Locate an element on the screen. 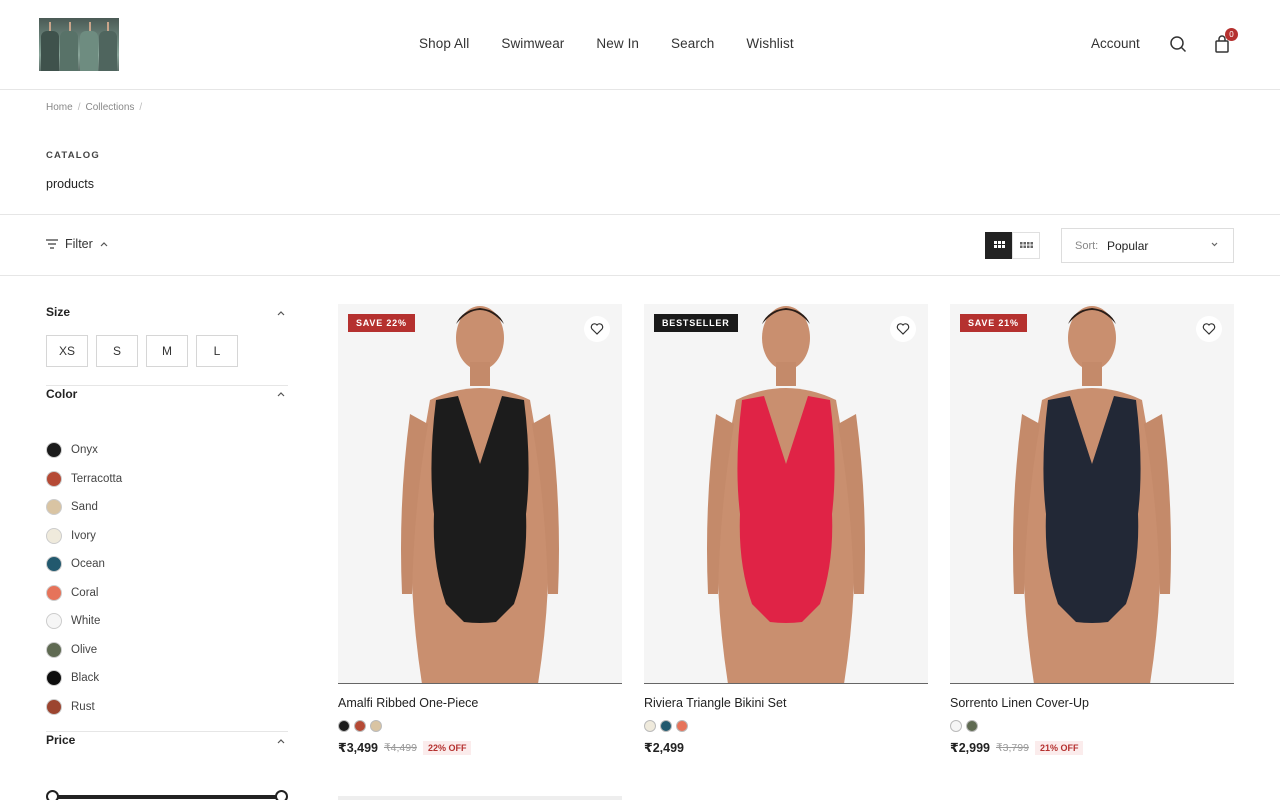 Image resolution: width=1280 pixels, height=800 pixels. filter-toggle-button: Filter is located at coordinates (77, 244).